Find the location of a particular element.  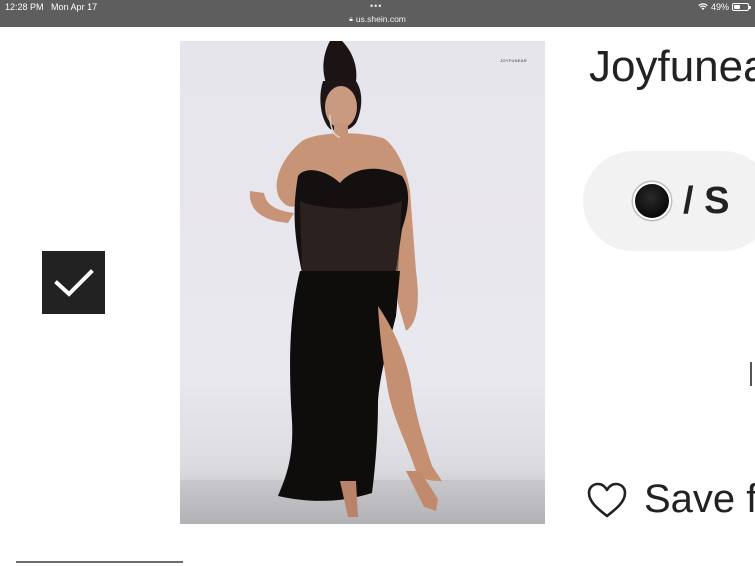

url-text: us.shein.com is located at coordinates (380, 19).